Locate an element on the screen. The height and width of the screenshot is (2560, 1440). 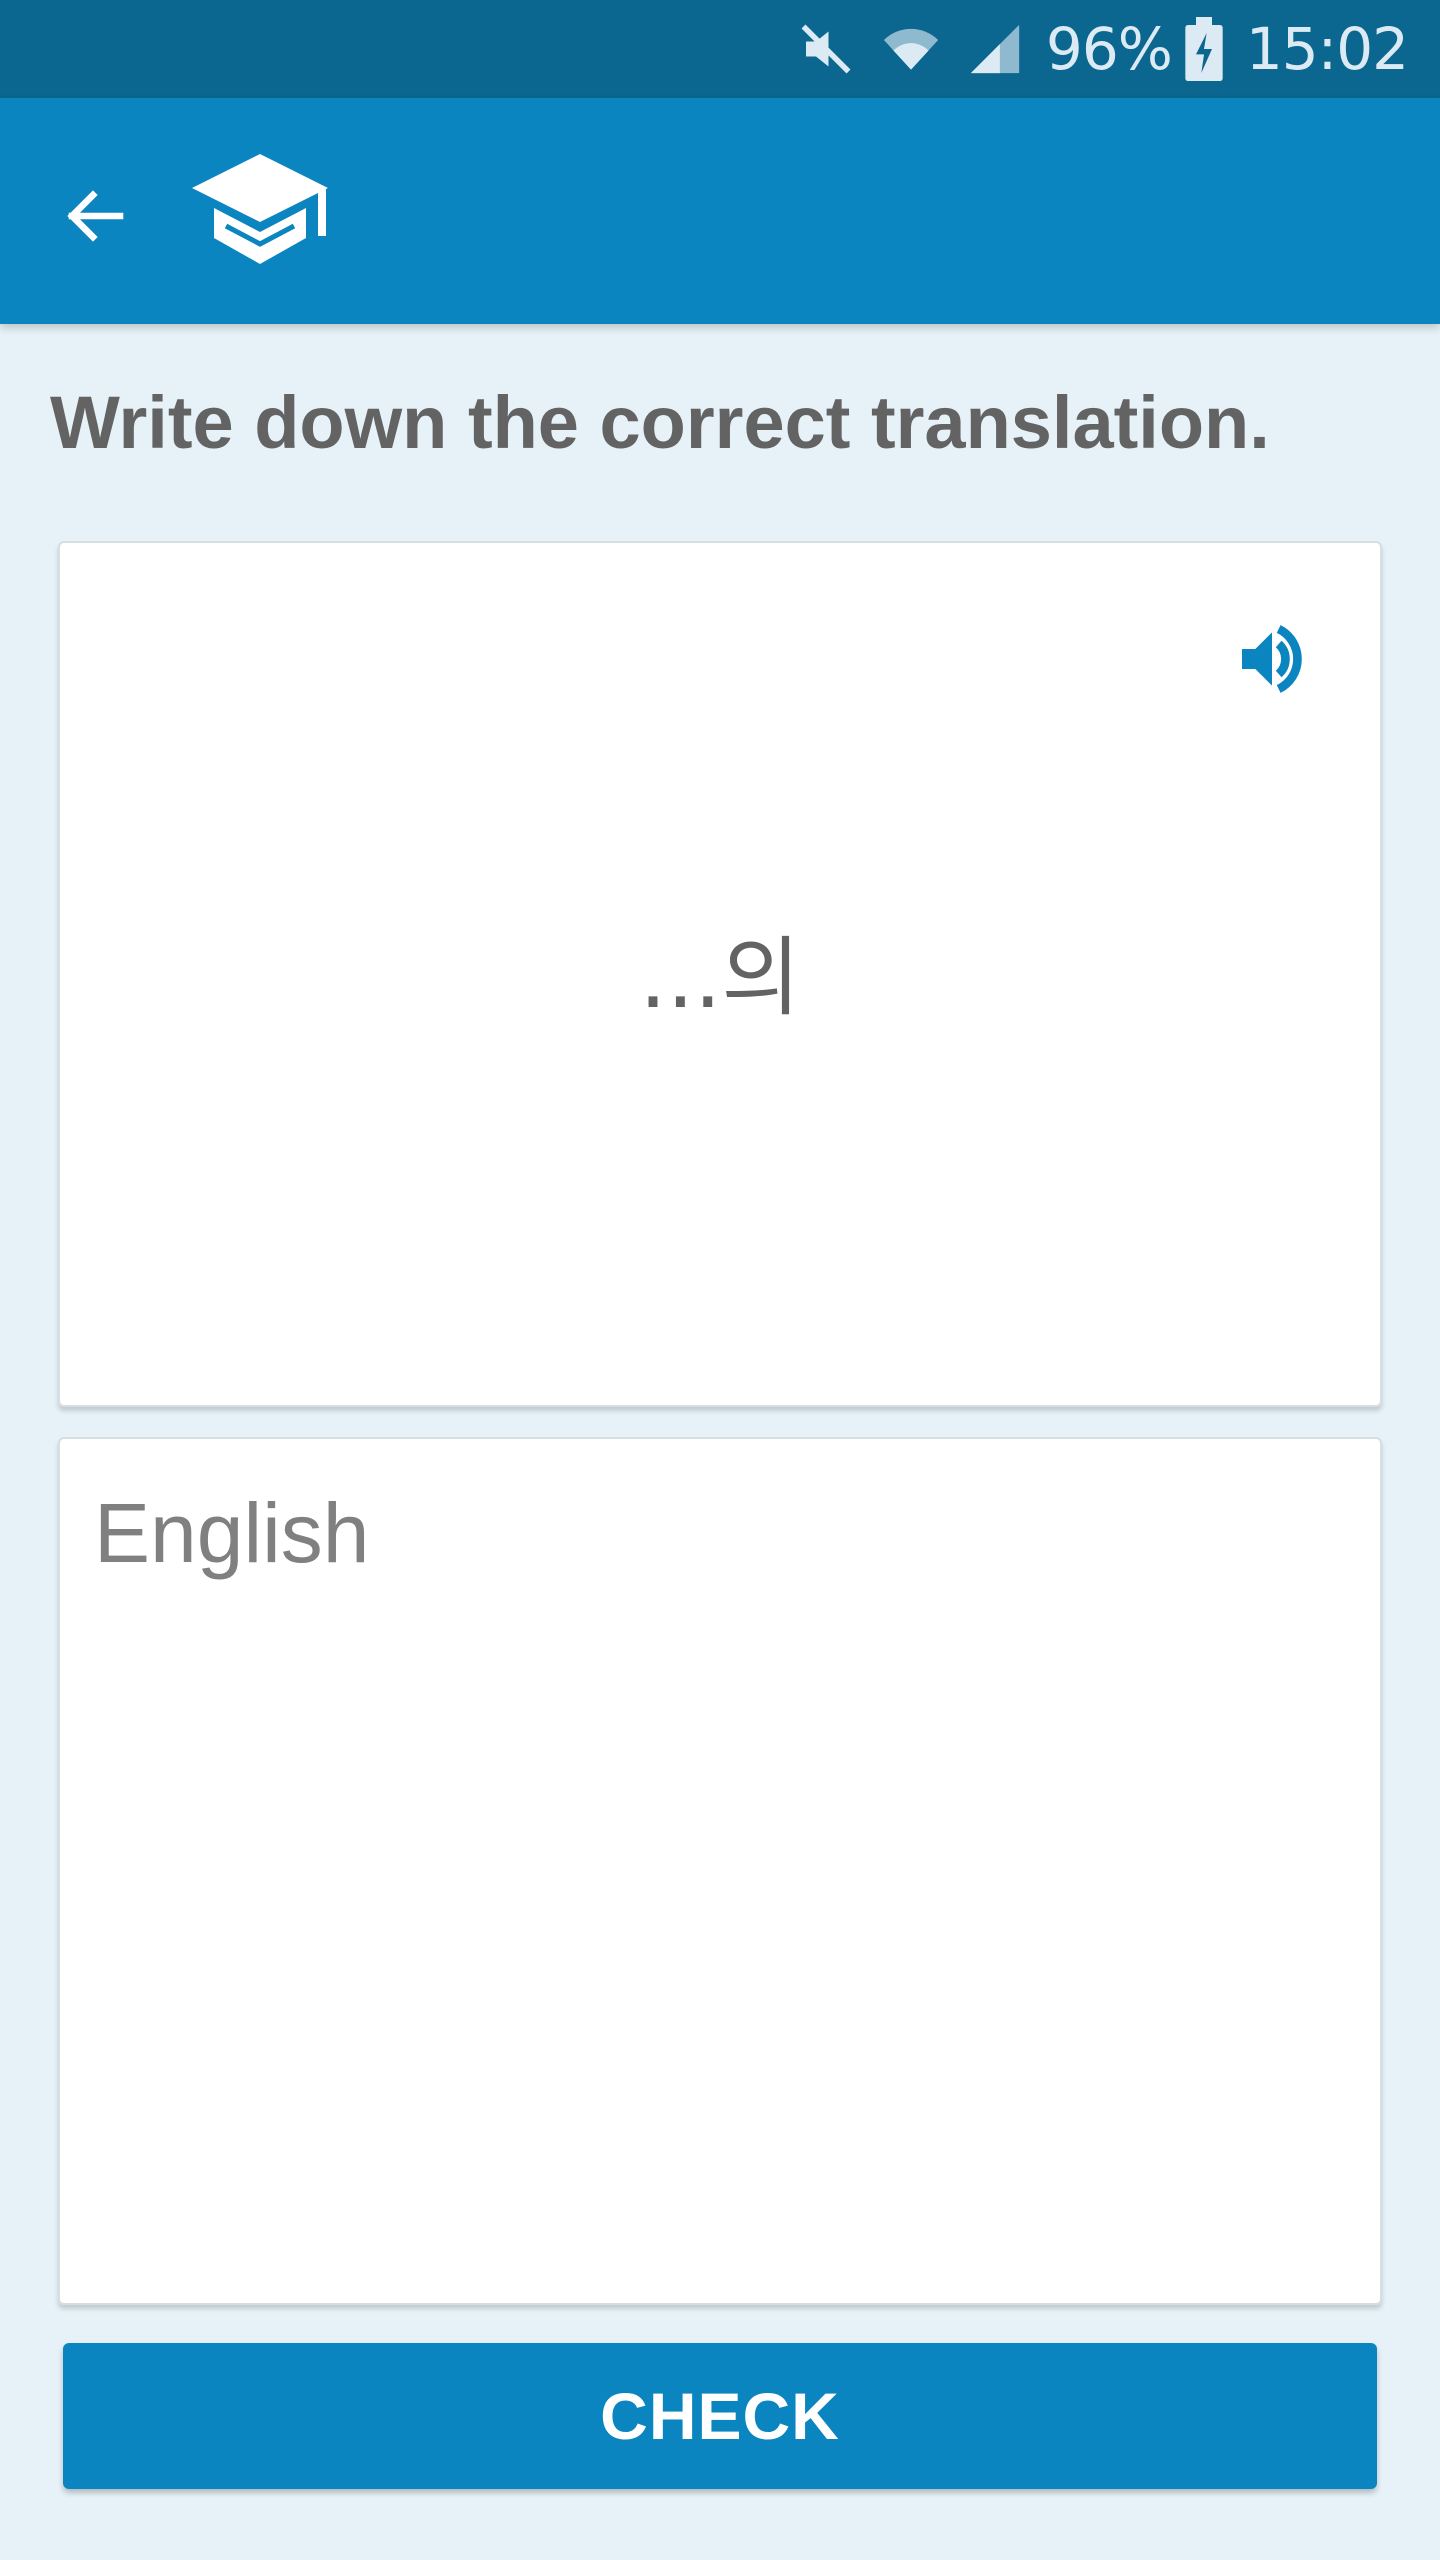
play-audio-button is located at coordinates (1272, 661).